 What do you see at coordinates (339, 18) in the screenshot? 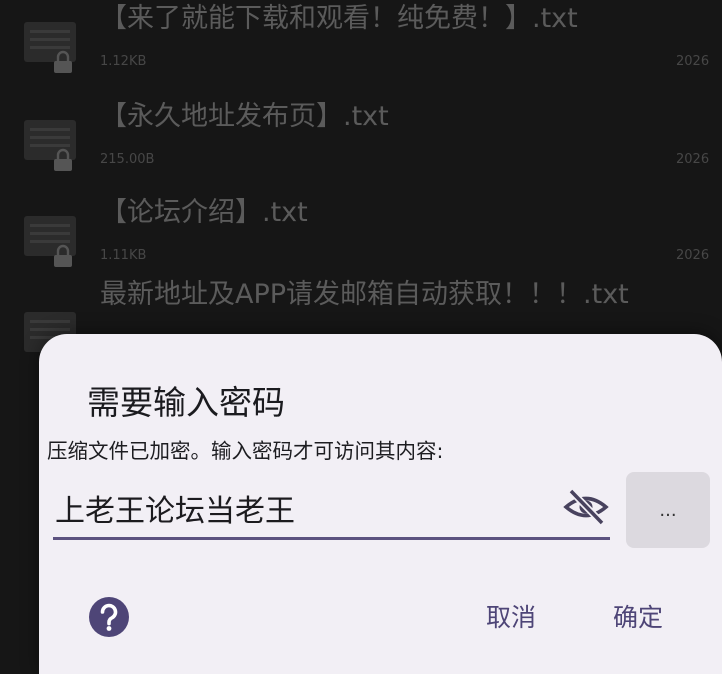
I see `file-name: 【来了就能下载和观看！纯免费！】.txt` at bounding box center [339, 18].